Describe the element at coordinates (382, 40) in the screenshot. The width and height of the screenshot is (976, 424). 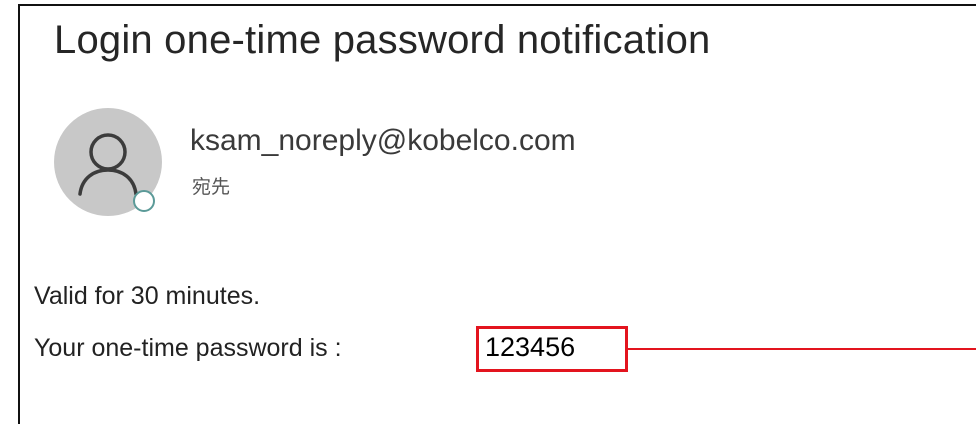
I see `email-subject: Login one-time password notification` at that location.